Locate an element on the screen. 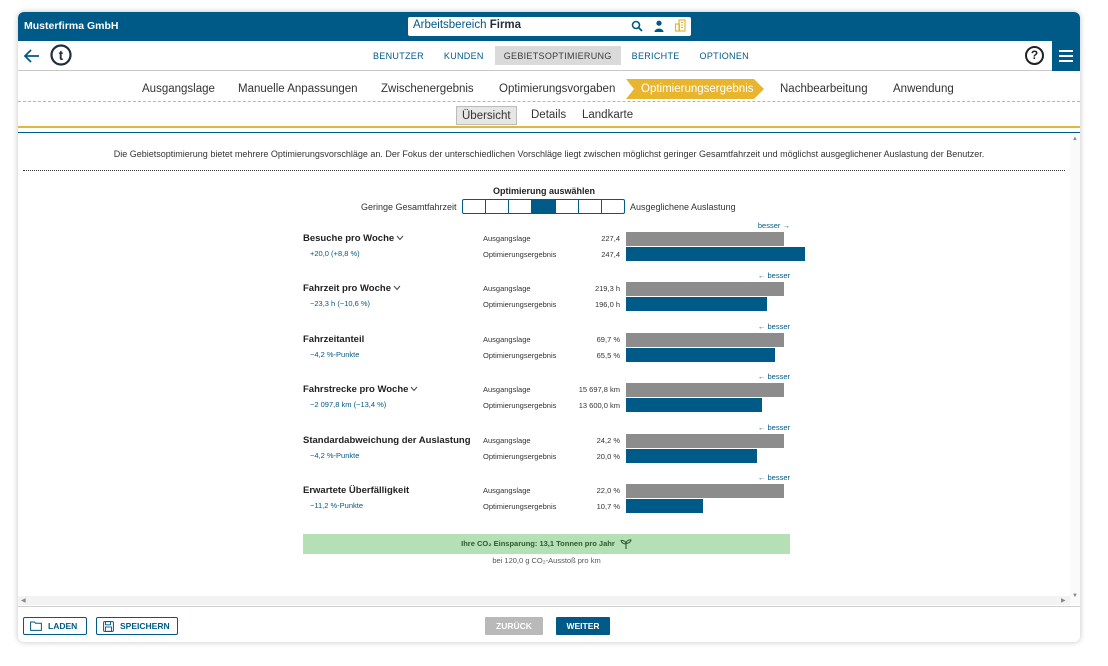 The width and height of the screenshot is (1108, 666). help-button: ? is located at coordinates (1034, 55).